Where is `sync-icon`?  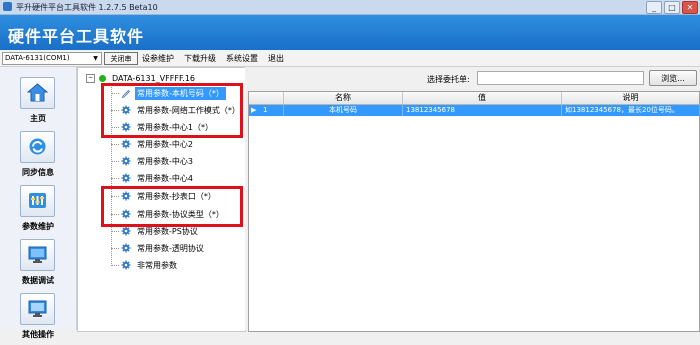 sync-icon is located at coordinates (37, 147).